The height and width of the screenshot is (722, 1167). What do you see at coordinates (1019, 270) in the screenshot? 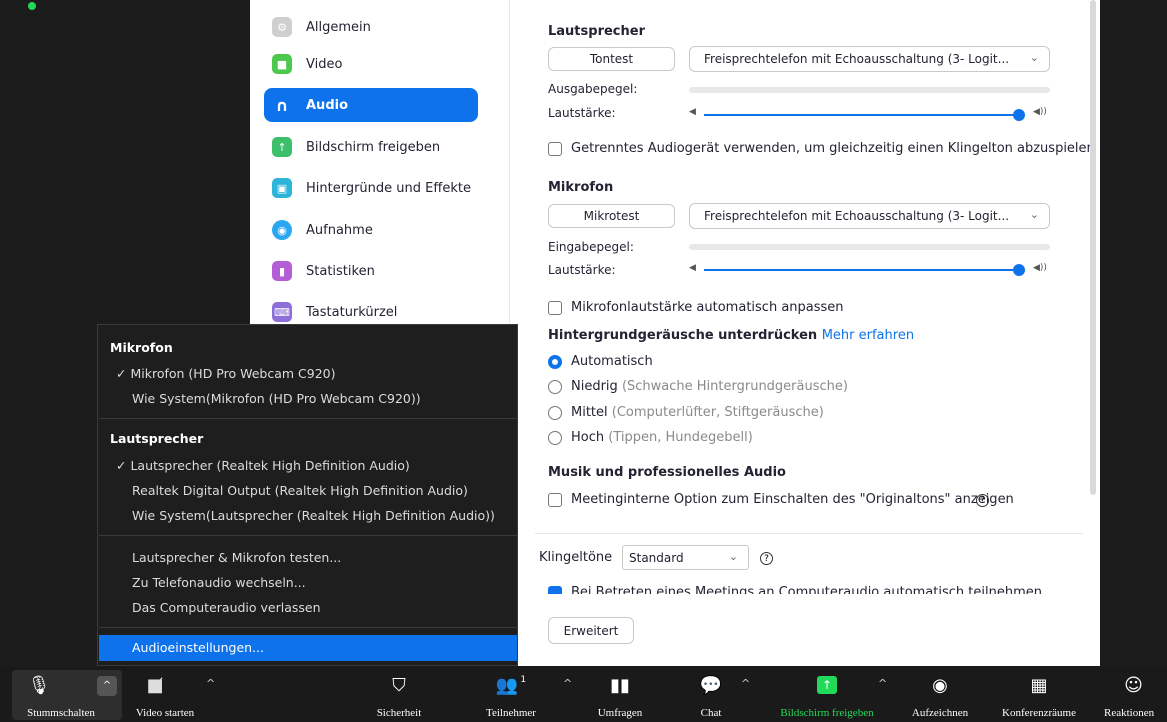
I see `mic-volume-thumb` at bounding box center [1019, 270].